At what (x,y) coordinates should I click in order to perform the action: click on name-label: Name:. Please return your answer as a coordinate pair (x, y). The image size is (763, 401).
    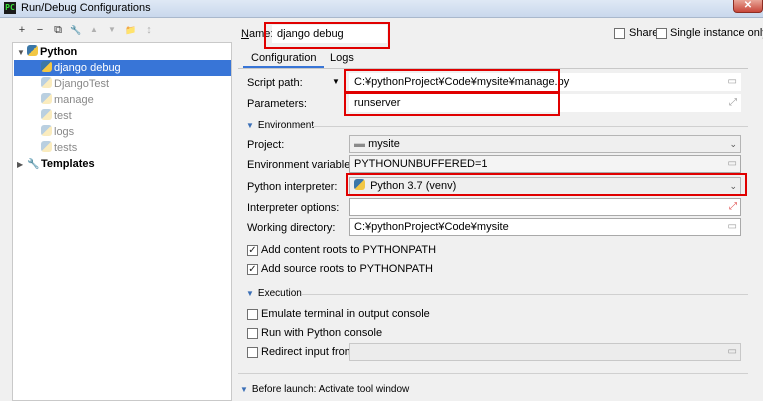
    Looking at the image, I should click on (257, 34).